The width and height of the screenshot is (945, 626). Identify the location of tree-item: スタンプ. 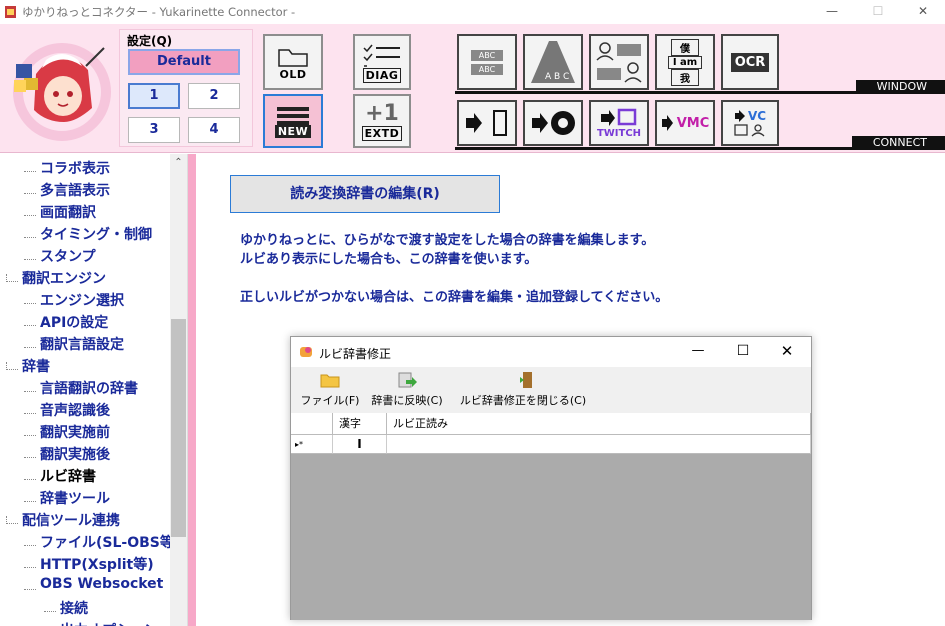
(68, 256).